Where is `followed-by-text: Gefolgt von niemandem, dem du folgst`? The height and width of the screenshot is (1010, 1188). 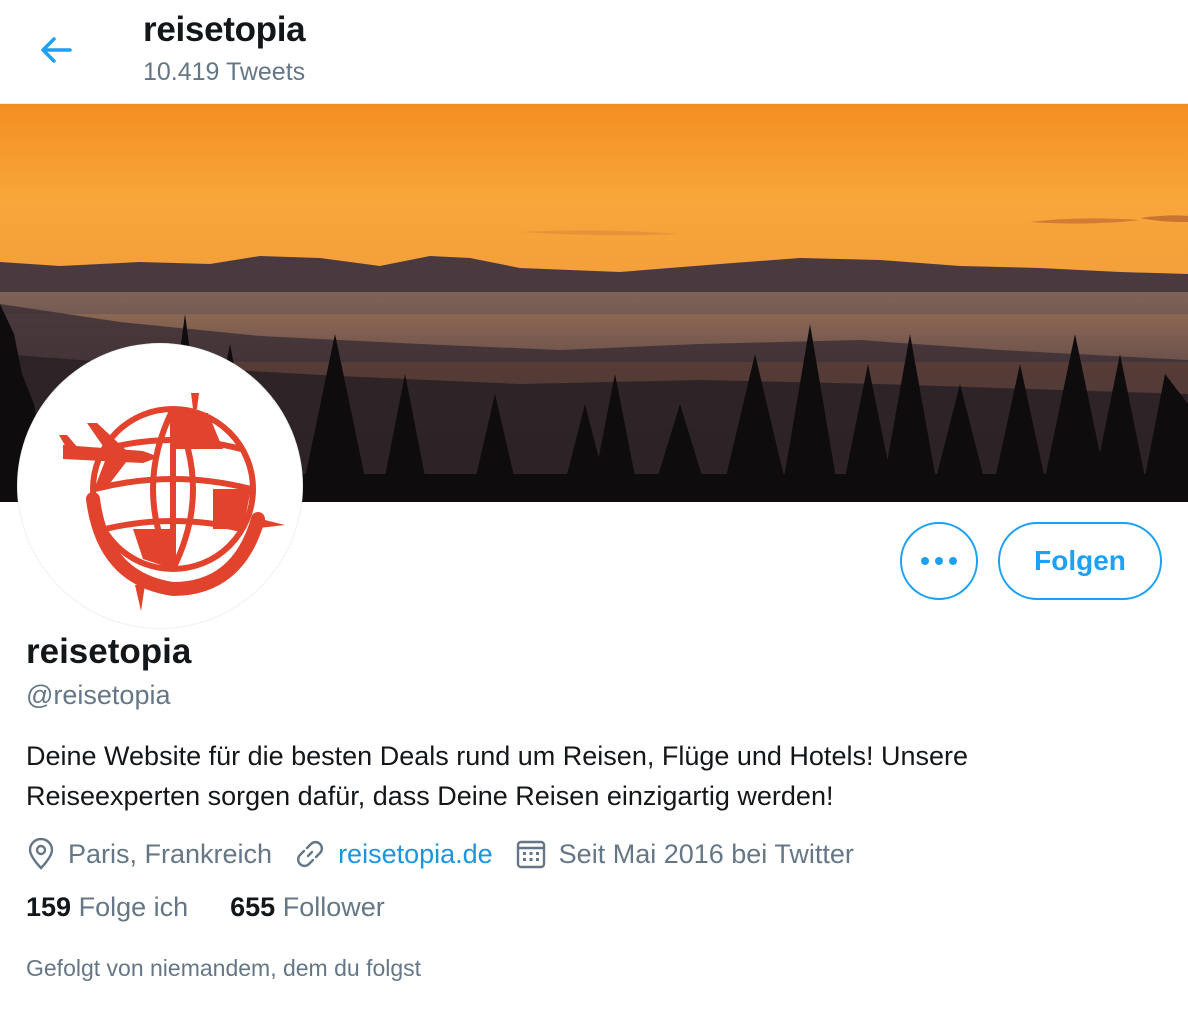 followed-by-text: Gefolgt von niemandem, dem du folgst is located at coordinates (224, 968).